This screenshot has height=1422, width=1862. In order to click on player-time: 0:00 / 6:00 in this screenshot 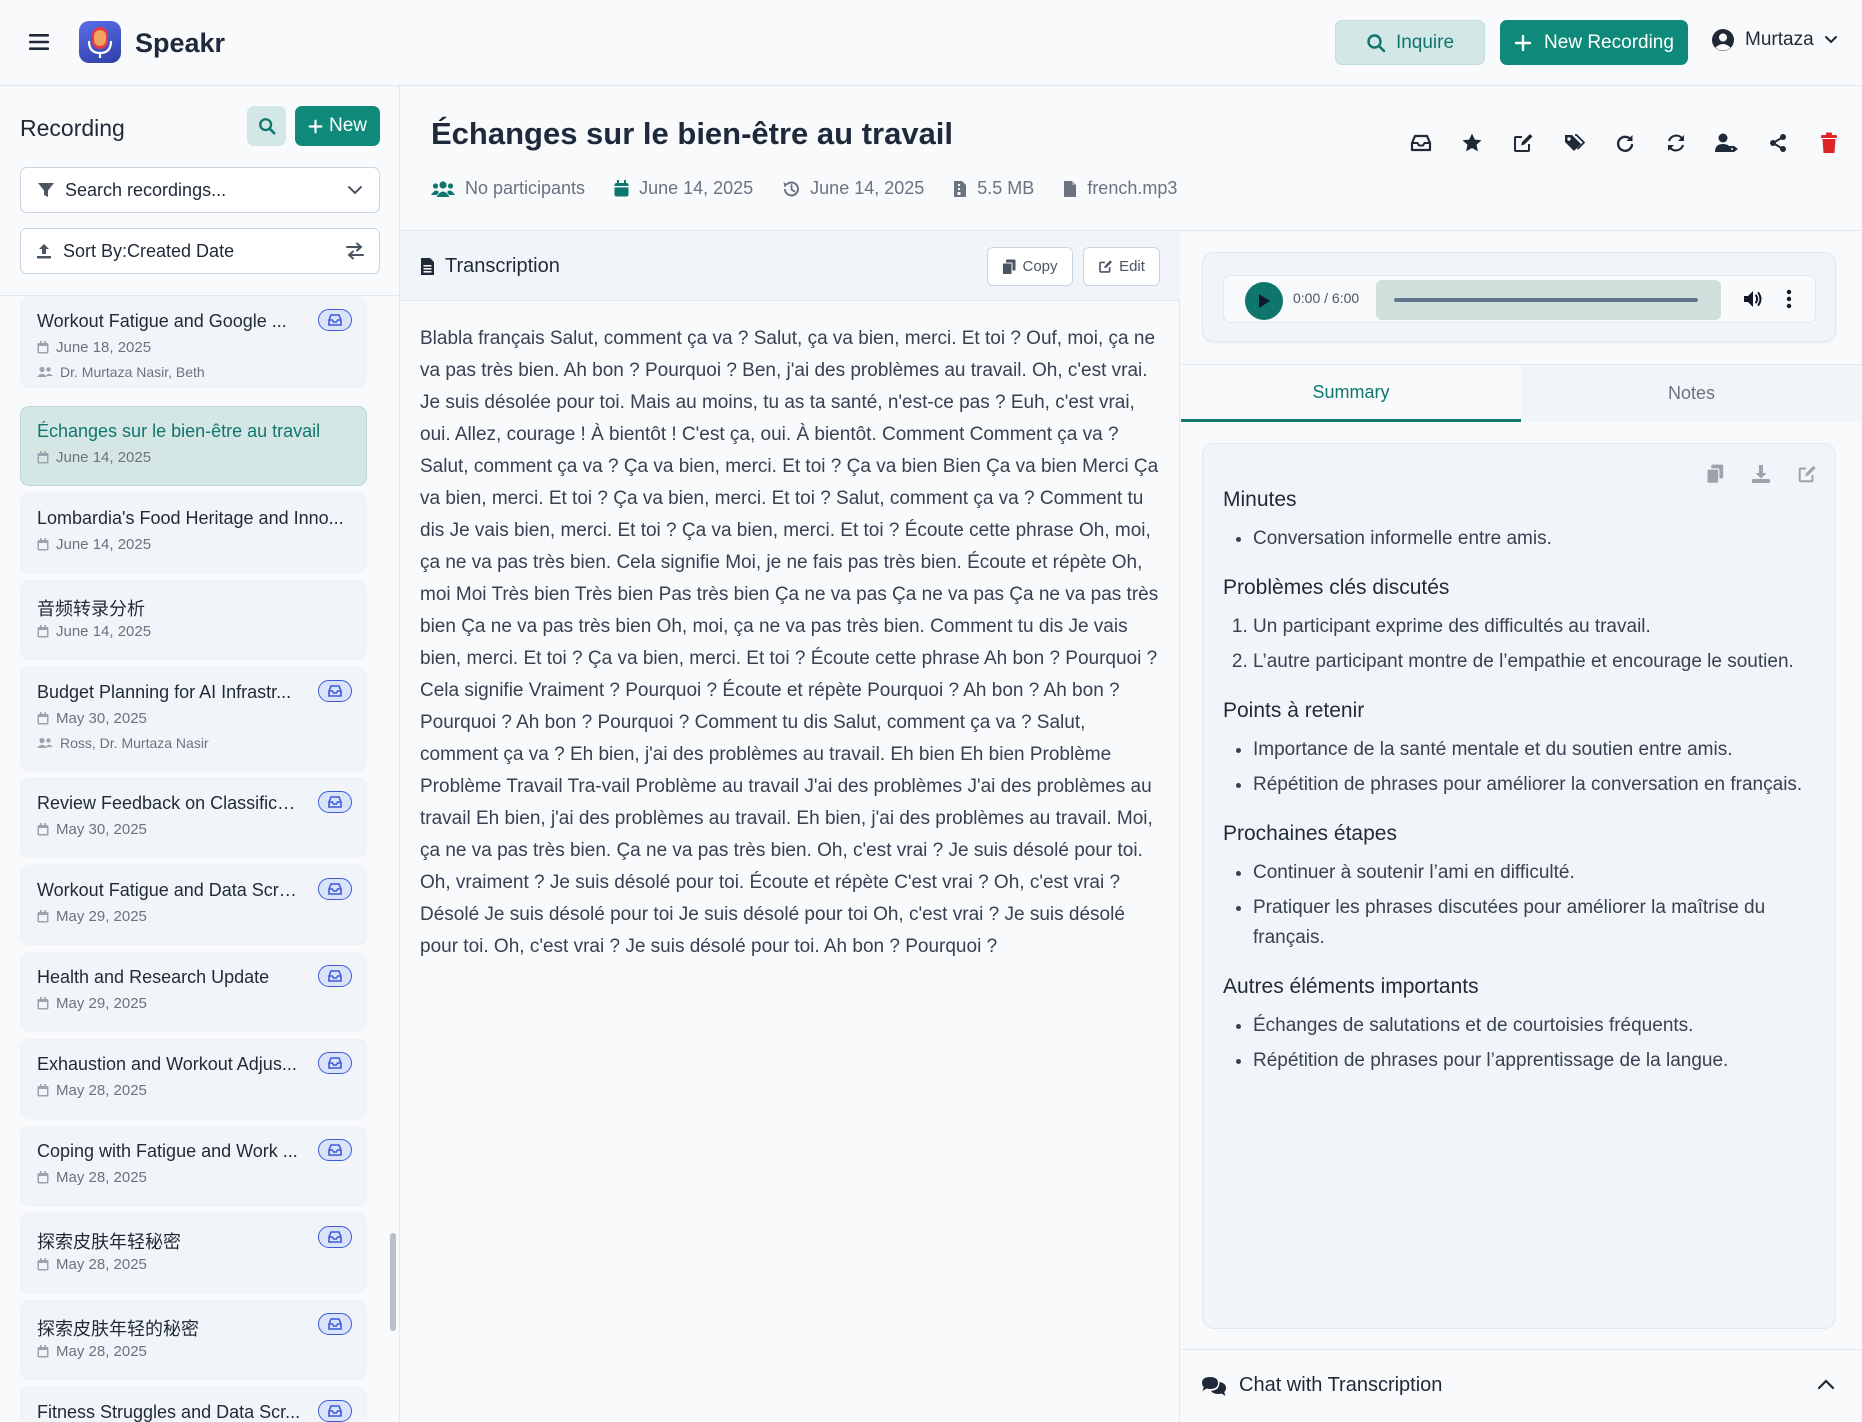, I will do `click(1326, 298)`.